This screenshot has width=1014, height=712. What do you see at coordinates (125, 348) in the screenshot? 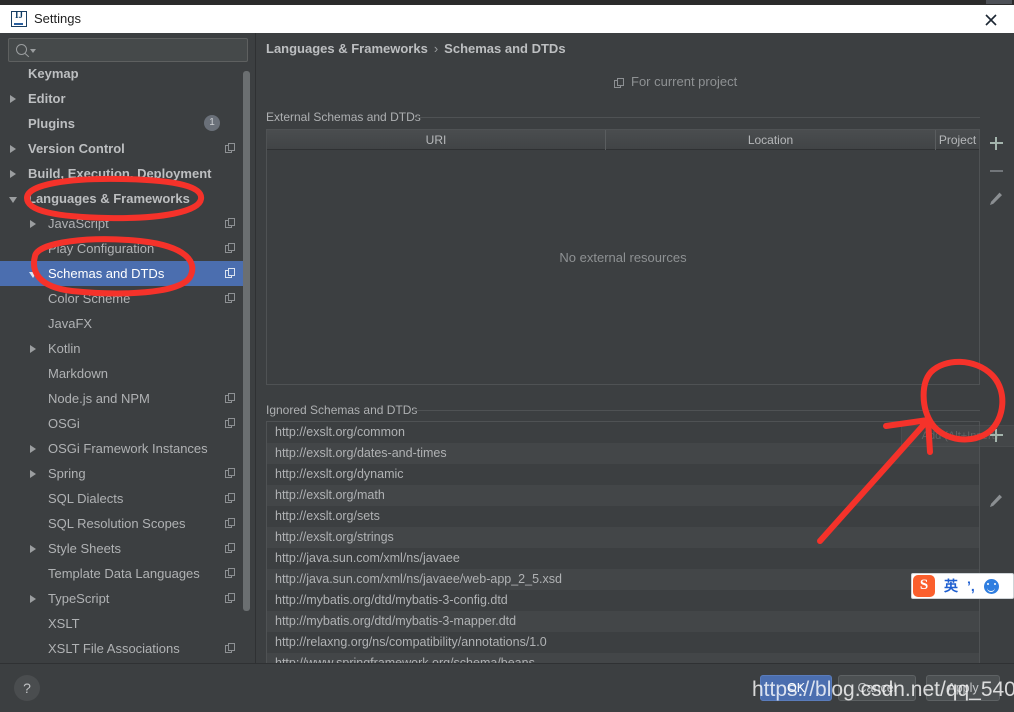
I see `sidebar-item-kotlin: Kotlin` at bounding box center [125, 348].